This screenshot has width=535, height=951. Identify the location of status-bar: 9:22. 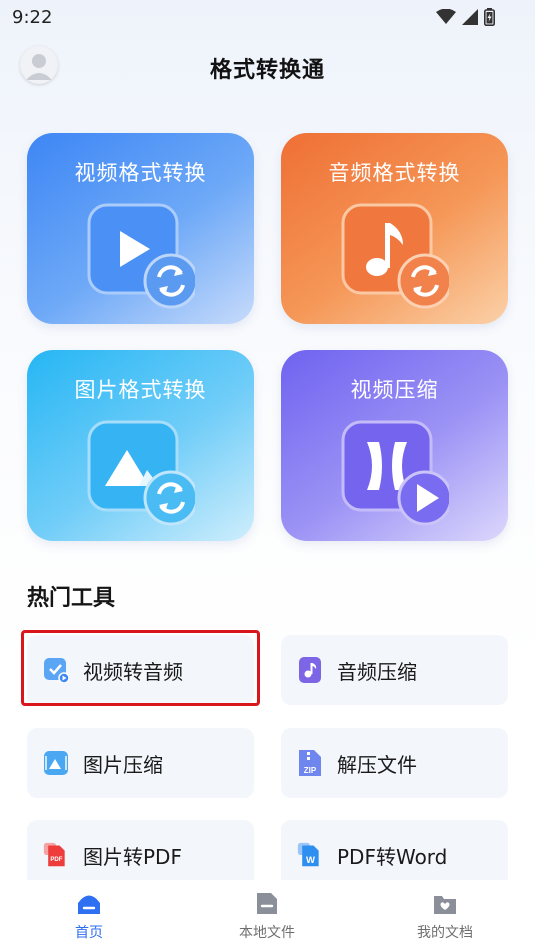
(267, 18).